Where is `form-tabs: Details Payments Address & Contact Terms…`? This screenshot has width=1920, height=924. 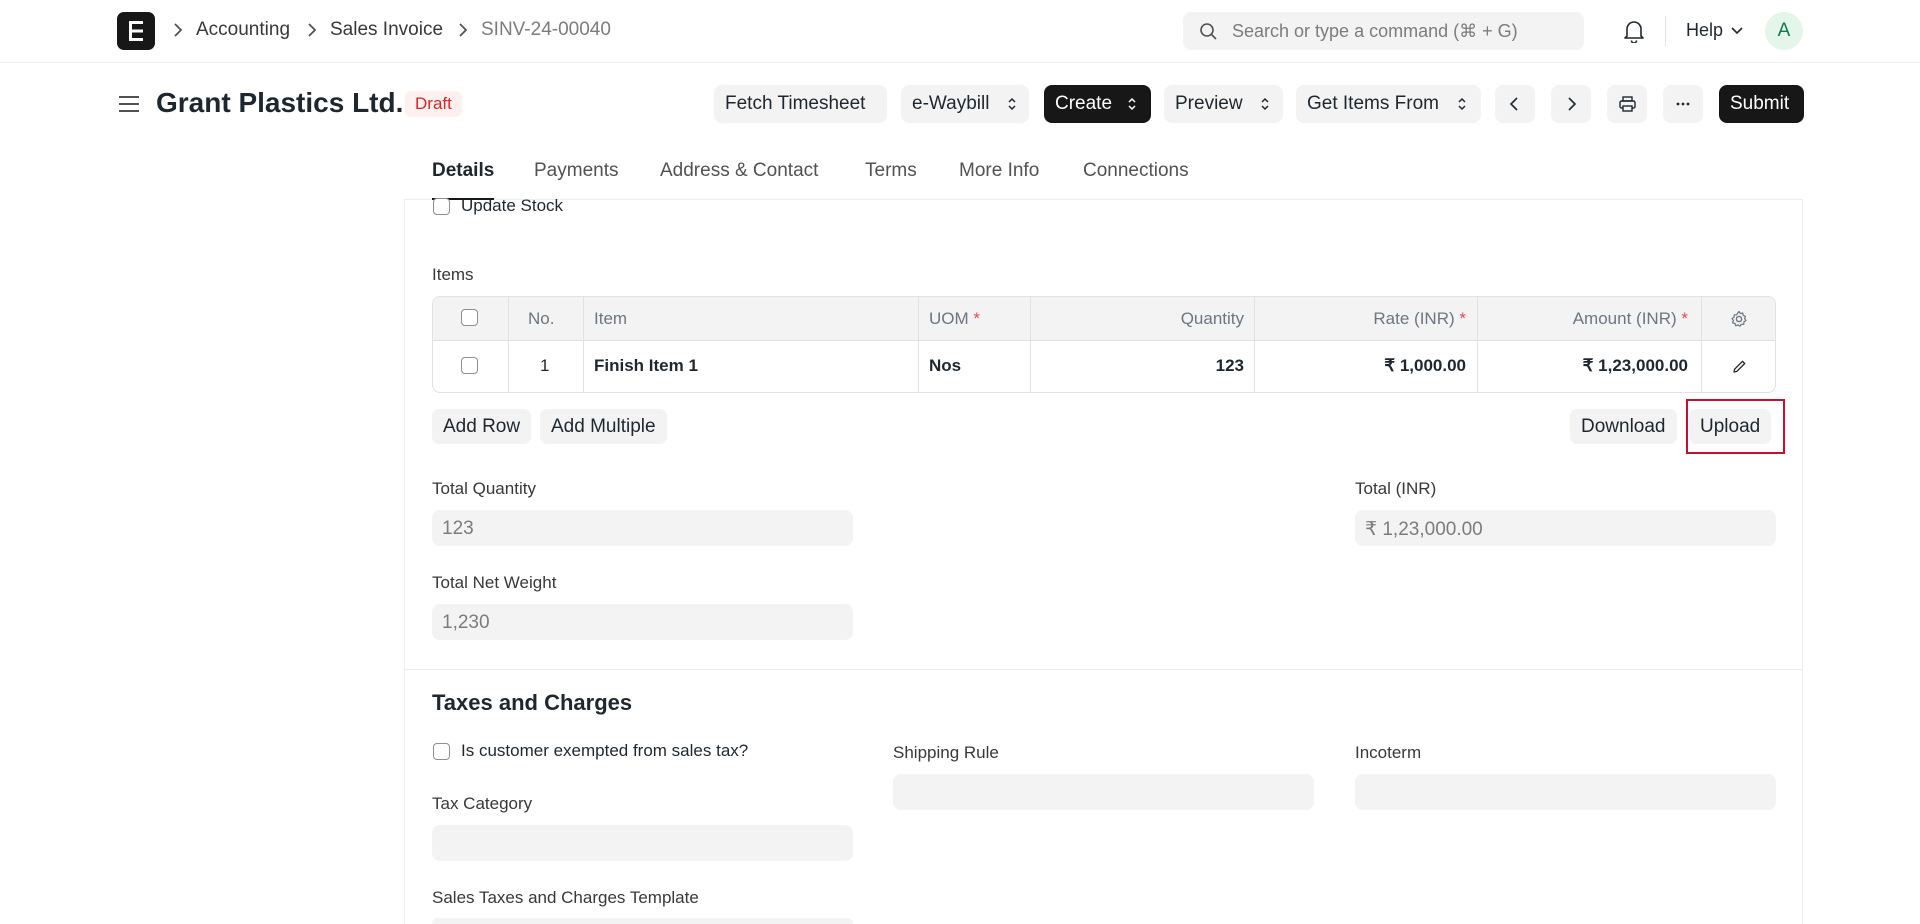
form-tabs: Details Payments Address & Contact Terms… is located at coordinates (1103, 172).